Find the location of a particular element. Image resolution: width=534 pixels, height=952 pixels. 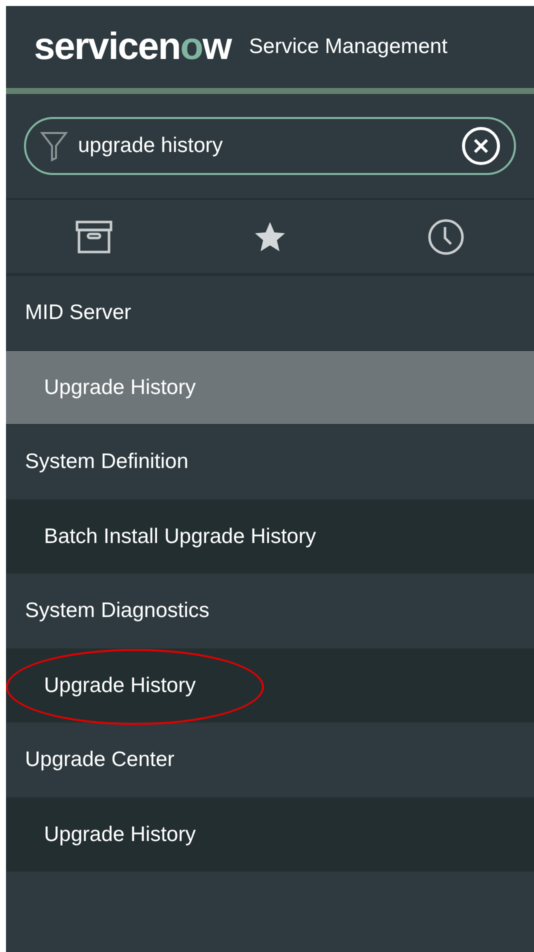

app-title: Service Management is located at coordinates (348, 47).